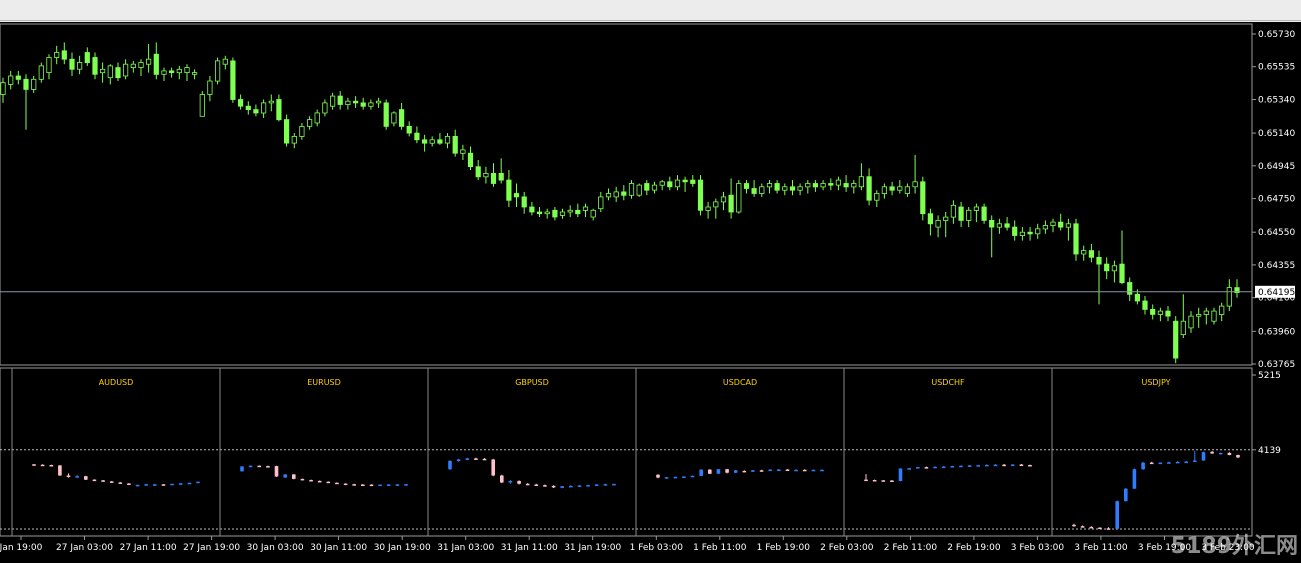  I want to click on time-label: 31 Jan 19:00, so click(592, 548).